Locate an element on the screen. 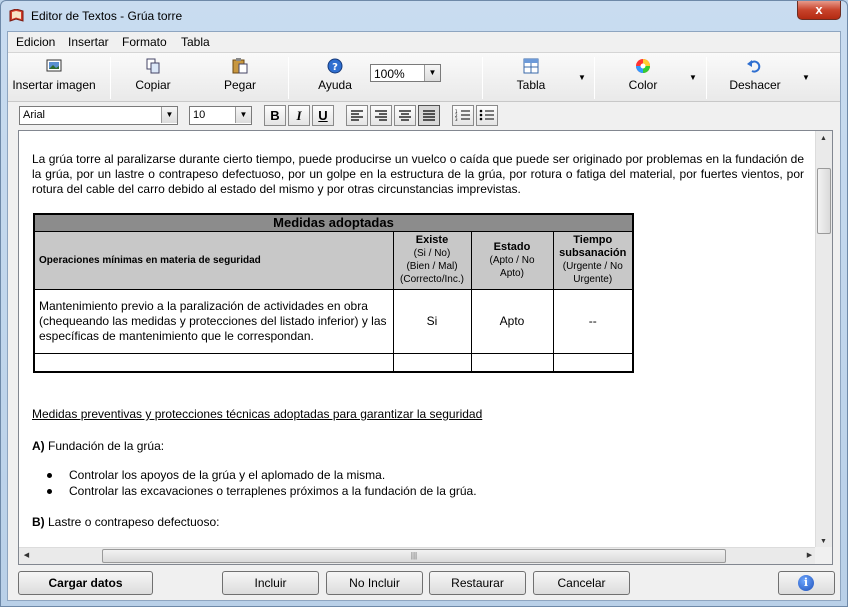 This screenshot has width=848, height=607. header-time-sub1: (Urgente / No is located at coordinates (592, 266).